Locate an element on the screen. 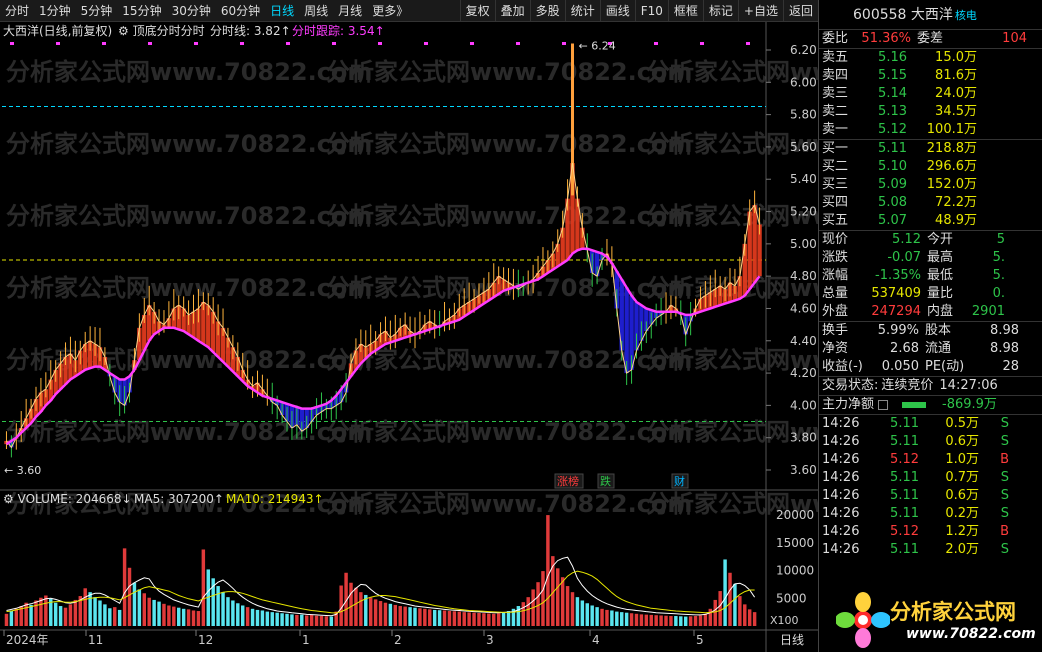 This screenshot has height=652, width=1042. net-flow-row: 主力净额 -869.9万 is located at coordinates (930, 405).